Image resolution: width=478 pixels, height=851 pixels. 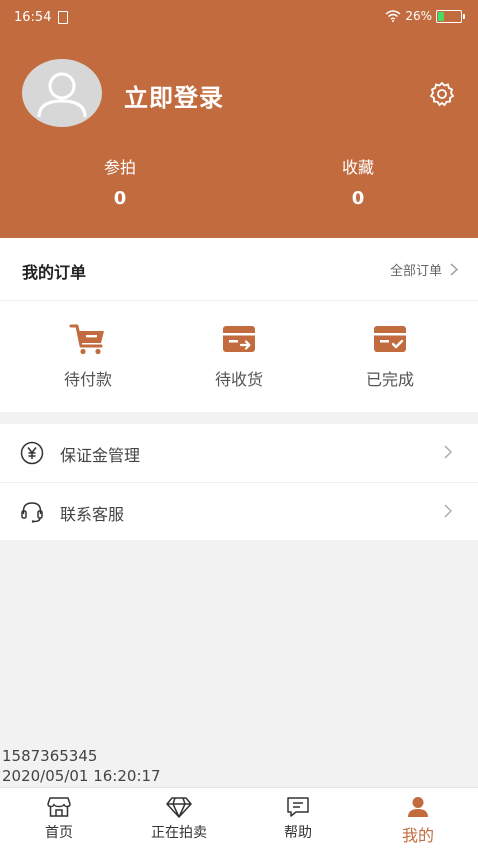 What do you see at coordinates (418, 807) in the screenshot?
I see `person-icon` at bounding box center [418, 807].